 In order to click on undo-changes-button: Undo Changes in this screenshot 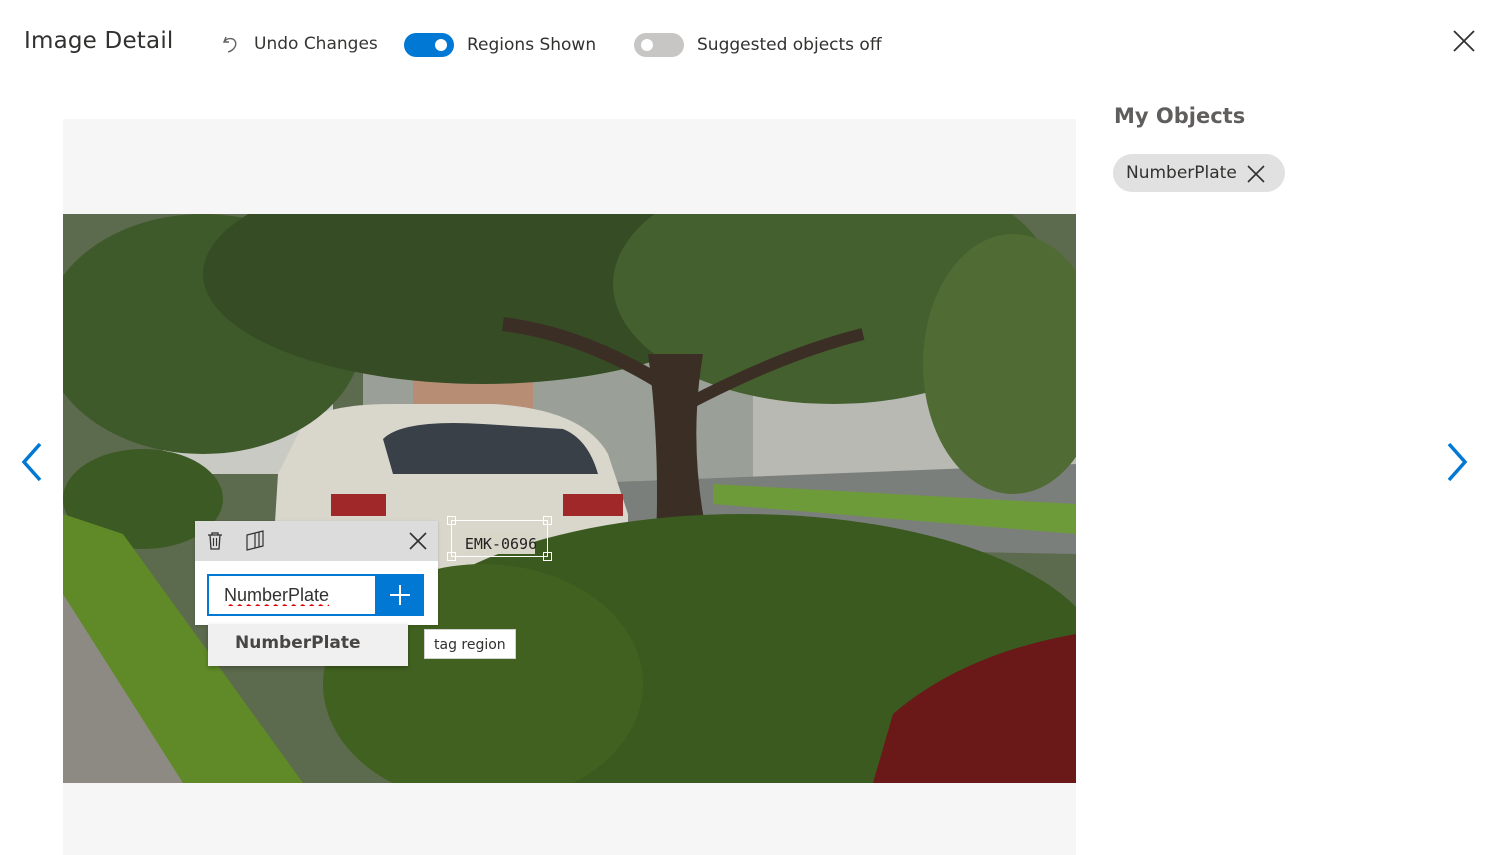, I will do `click(299, 44)`.